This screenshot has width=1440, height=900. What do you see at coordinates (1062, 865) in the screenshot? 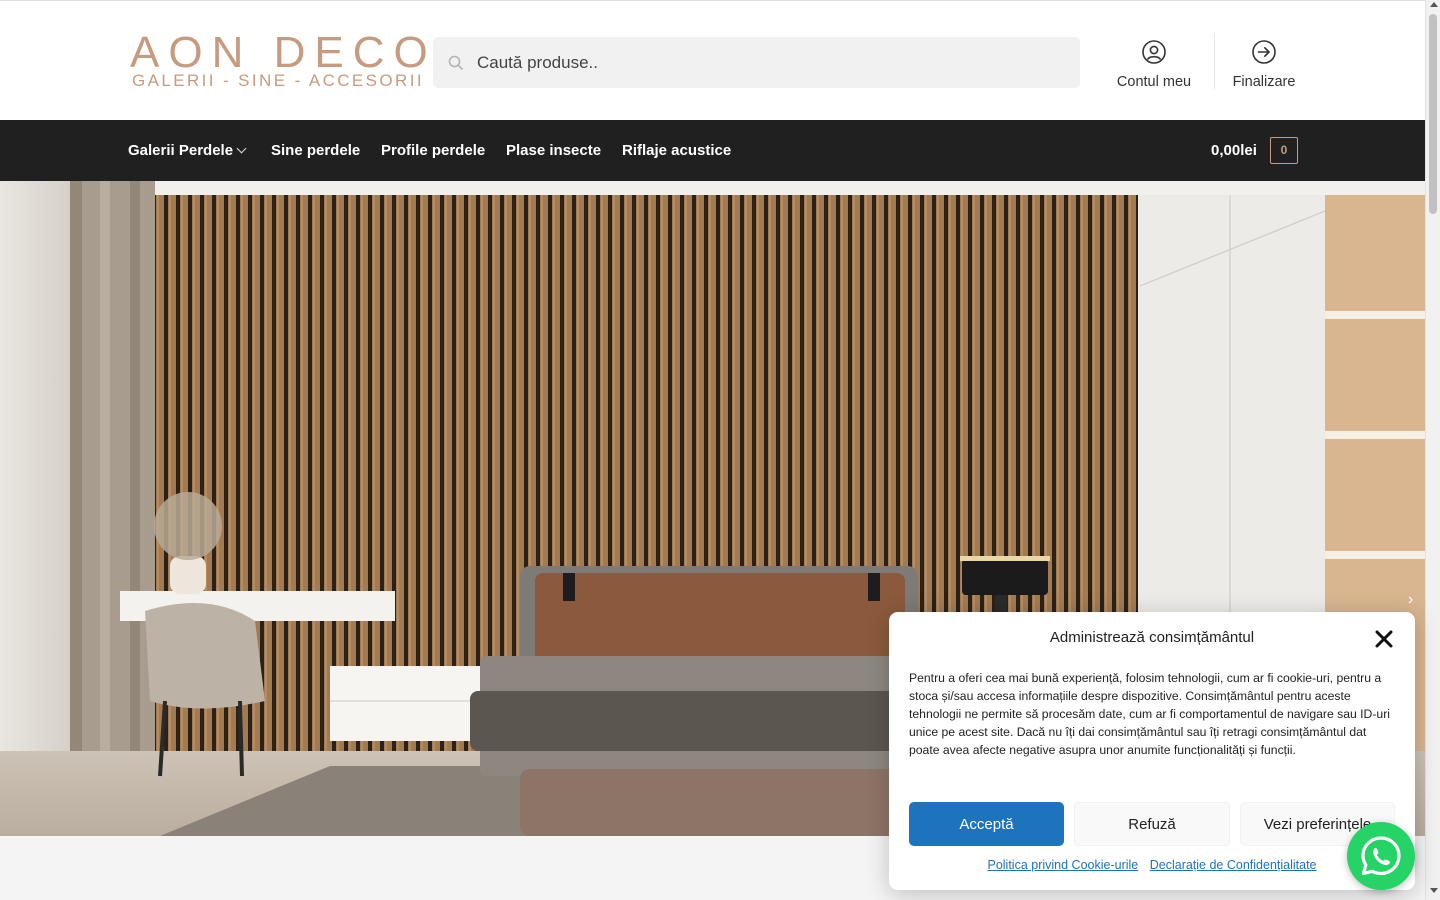
I see `cookie-policy-link: Politica privind Cookie-urile` at bounding box center [1062, 865].